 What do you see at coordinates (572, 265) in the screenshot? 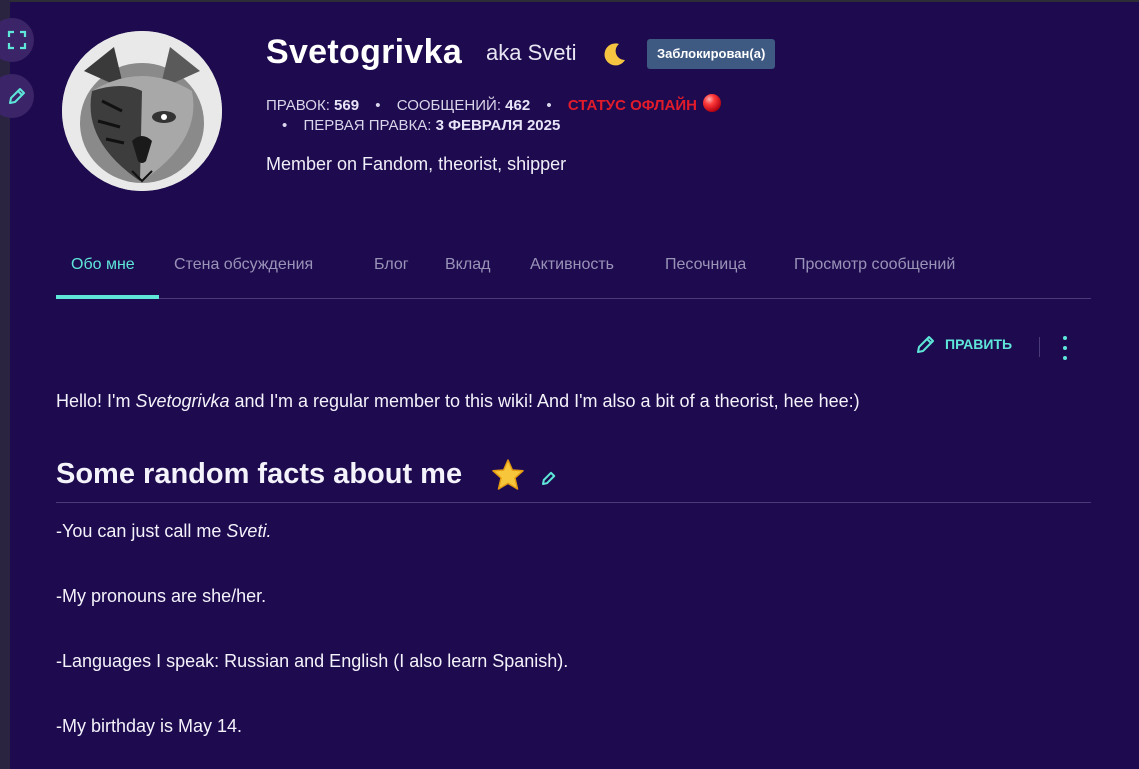
I see `tab-activity: Активность` at bounding box center [572, 265].